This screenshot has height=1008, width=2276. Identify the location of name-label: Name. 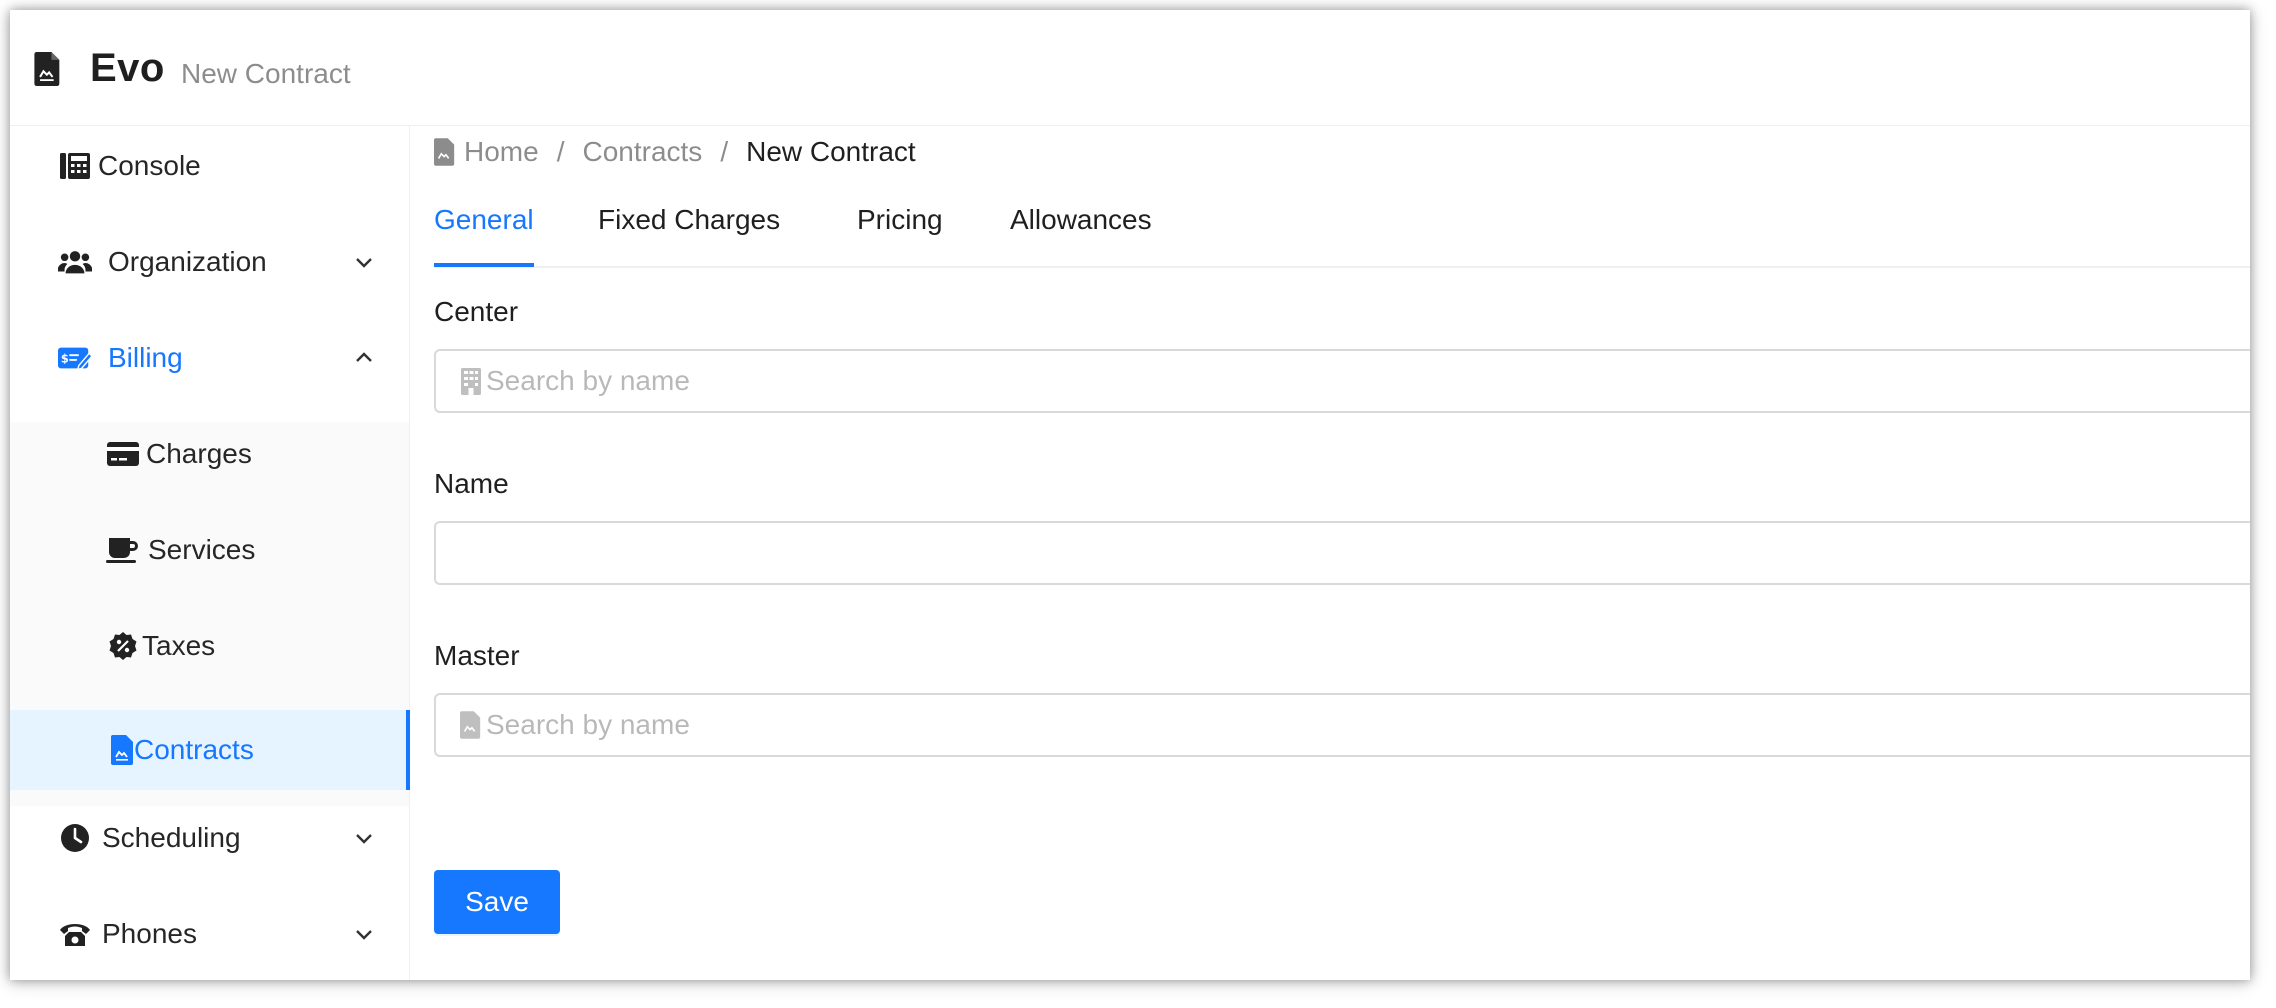
(471, 483).